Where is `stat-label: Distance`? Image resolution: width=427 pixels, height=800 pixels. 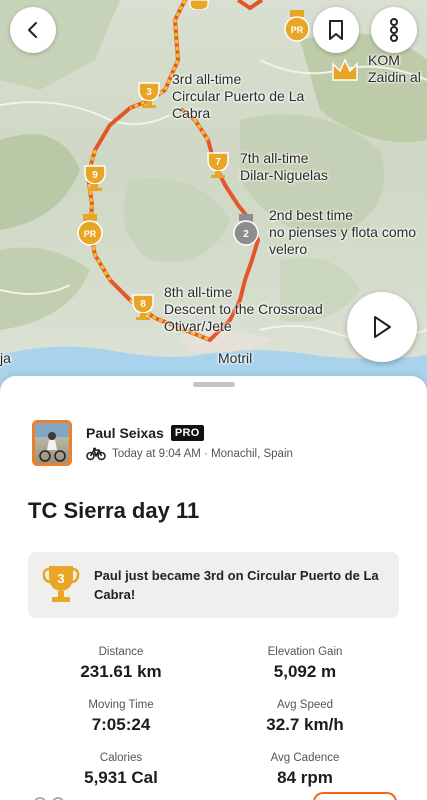
stat-label: Distance is located at coordinates (121, 652).